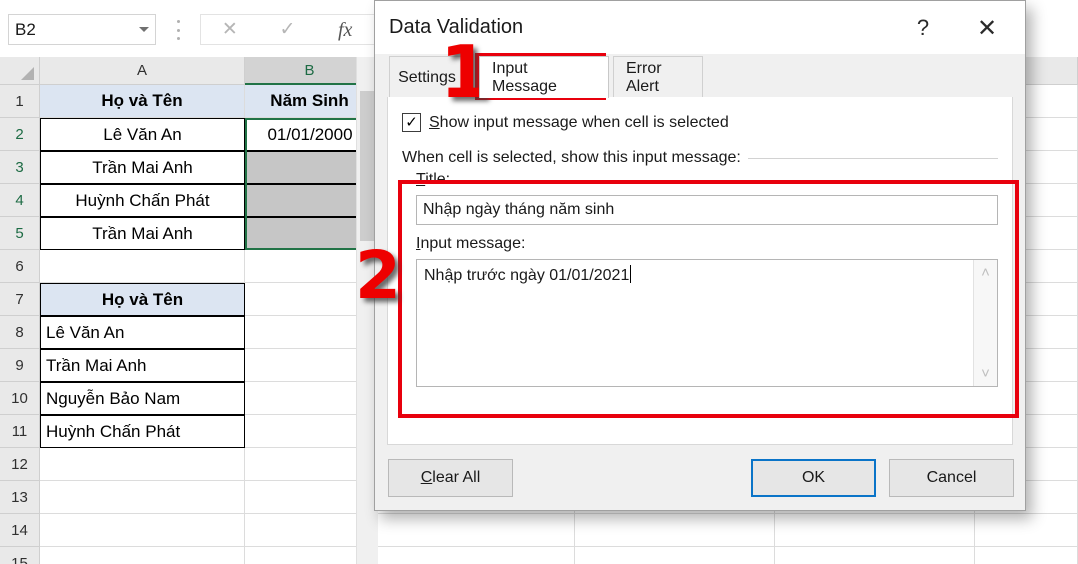  I want to click on checkbox-label-rest: how input message when cell is selected, so click(584, 122).